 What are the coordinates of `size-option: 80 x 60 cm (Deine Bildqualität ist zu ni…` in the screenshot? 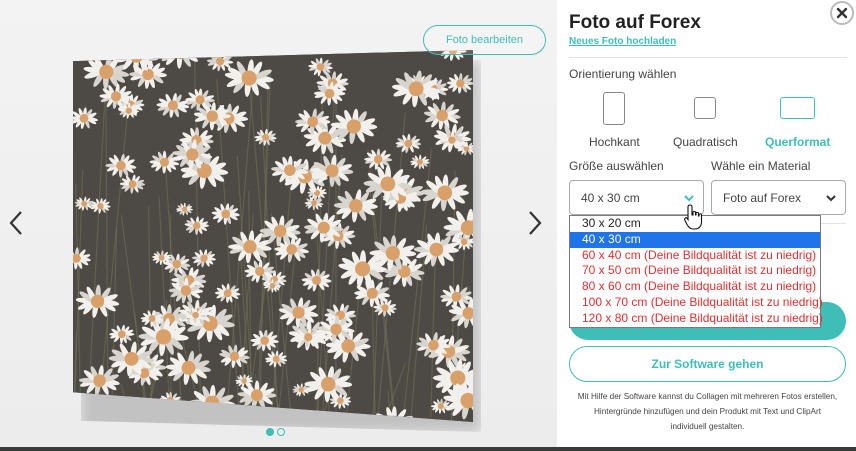 It's located at (695, 287).